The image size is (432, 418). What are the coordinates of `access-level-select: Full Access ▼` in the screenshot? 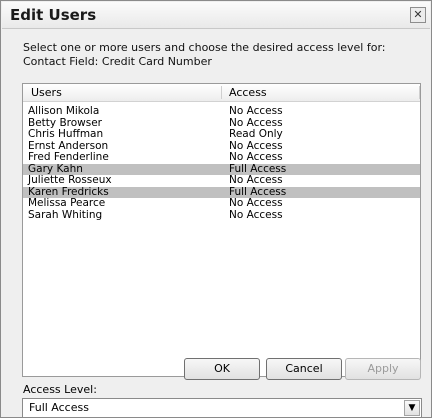 It's located at (222, 408).